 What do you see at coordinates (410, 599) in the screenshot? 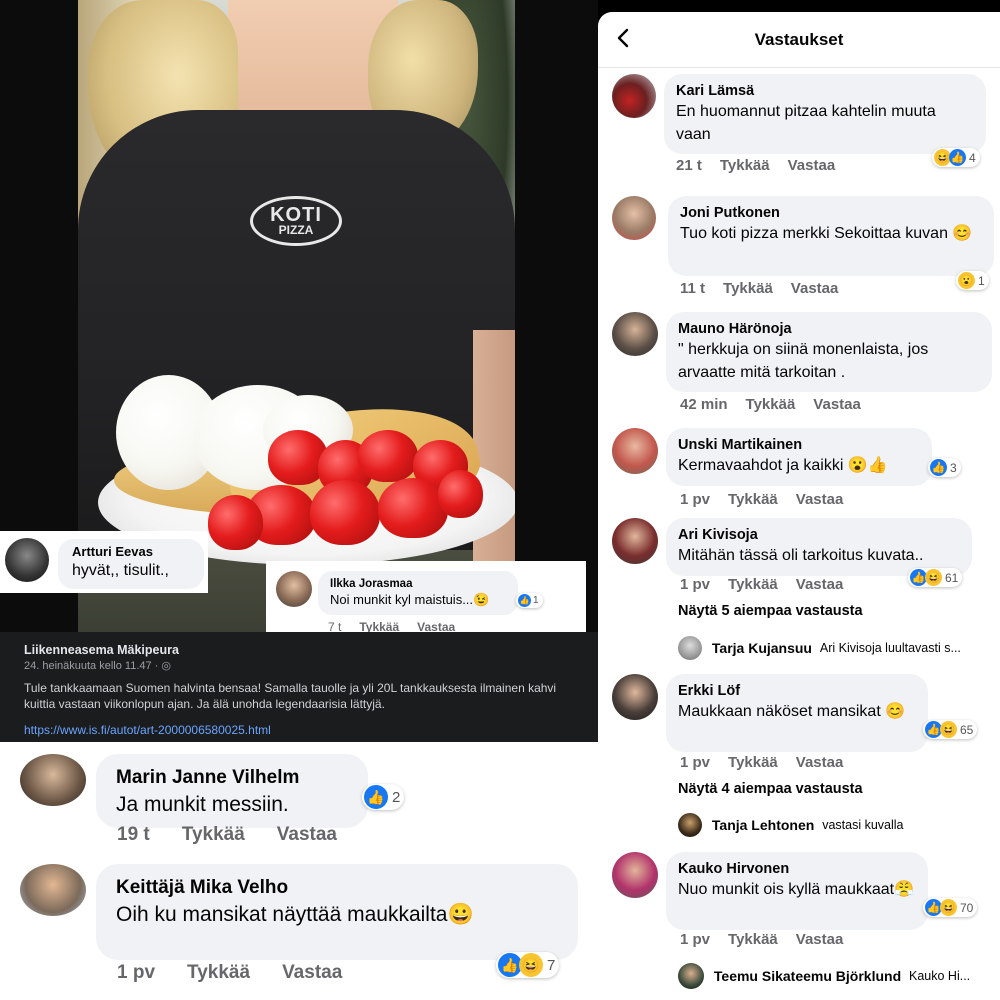
I see `comment-text: Noi munkit kyl maistuis...😉` at bounding box center [410, 599].